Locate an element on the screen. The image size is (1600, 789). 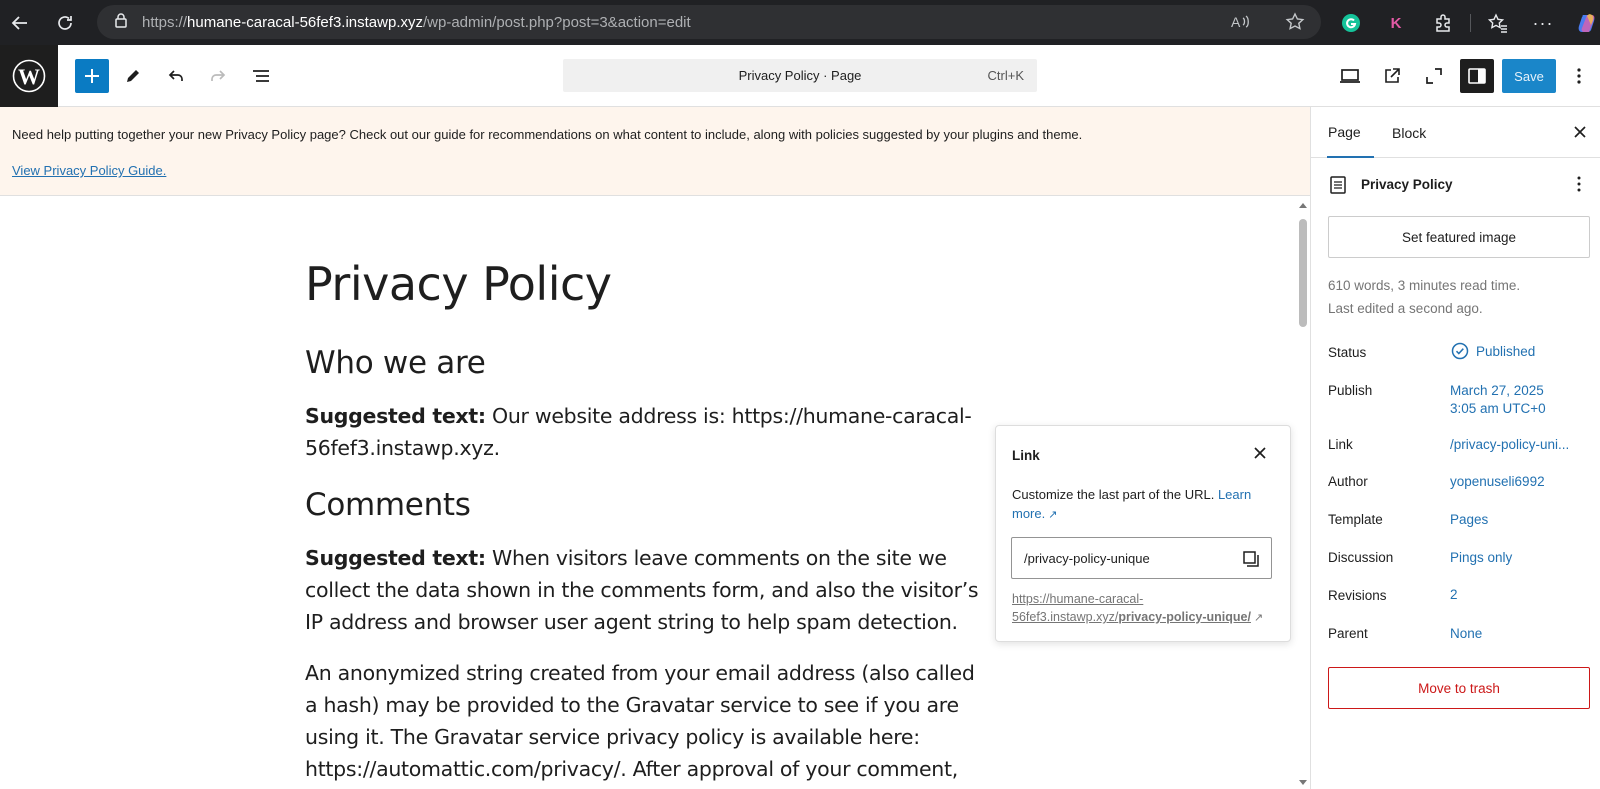
help-text: Customize the last part of the URL. is located at coordinates (1113, 494).